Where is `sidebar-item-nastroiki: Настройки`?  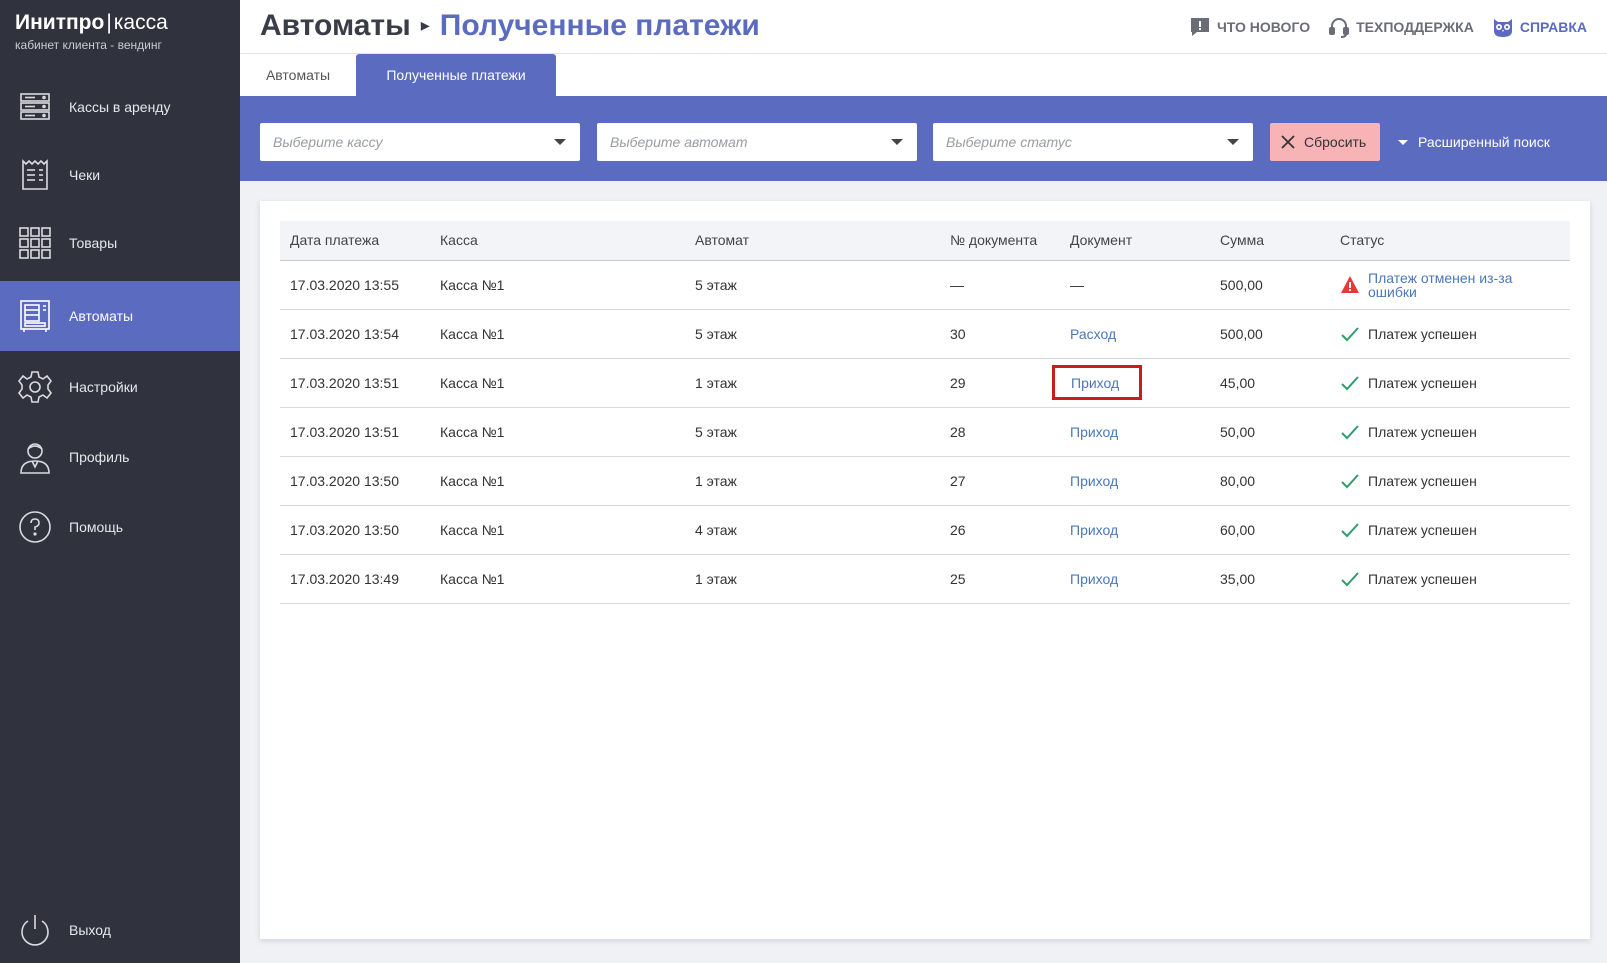
sidebar-item-nastroiki: Настройки is located at coordinates (120, 387).